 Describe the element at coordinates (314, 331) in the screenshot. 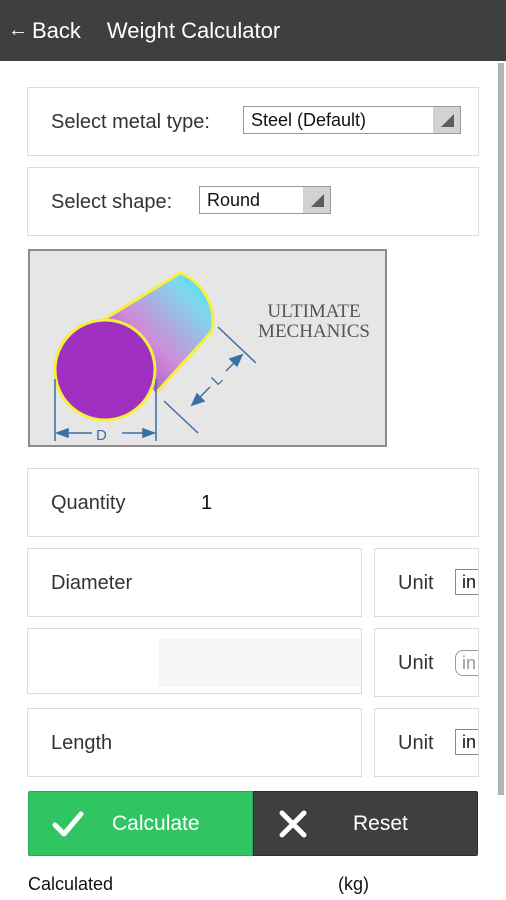

I see `brand-line2: MECHANICS` at that location.